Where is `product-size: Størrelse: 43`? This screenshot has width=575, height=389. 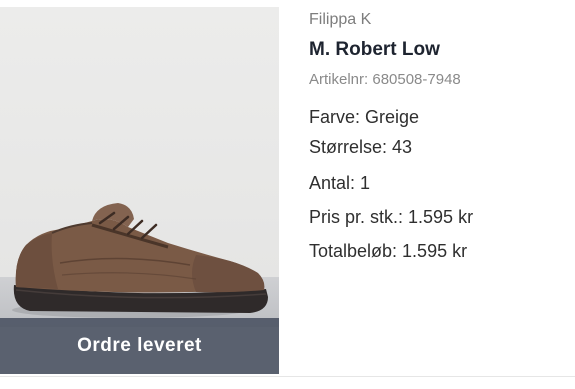
product-size: Størrelse: 43 is located at coordinates (361, 147).